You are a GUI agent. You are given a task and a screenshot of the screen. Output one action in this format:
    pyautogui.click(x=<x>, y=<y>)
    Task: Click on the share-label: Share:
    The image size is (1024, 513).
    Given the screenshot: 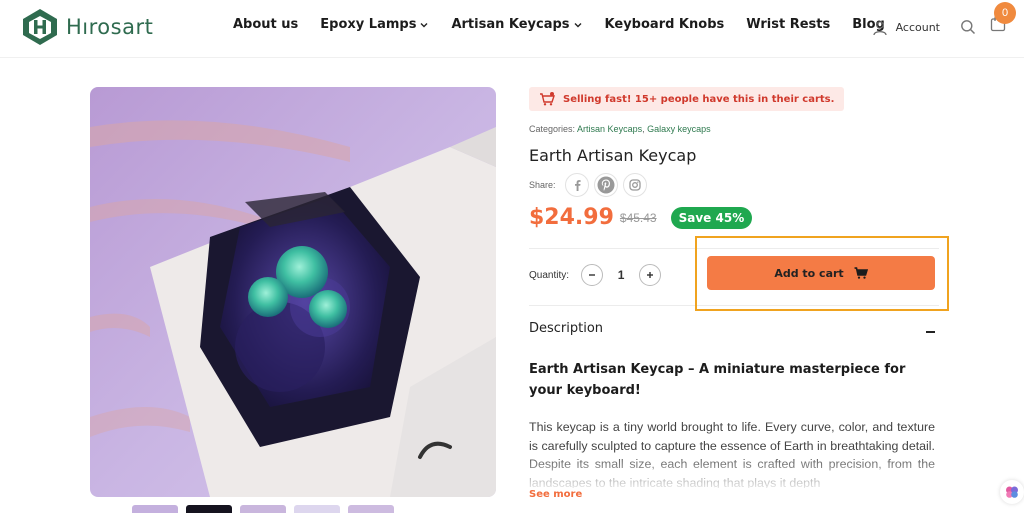 What is the action you would take?
    pyautogui.click(x=542, y=185)
    